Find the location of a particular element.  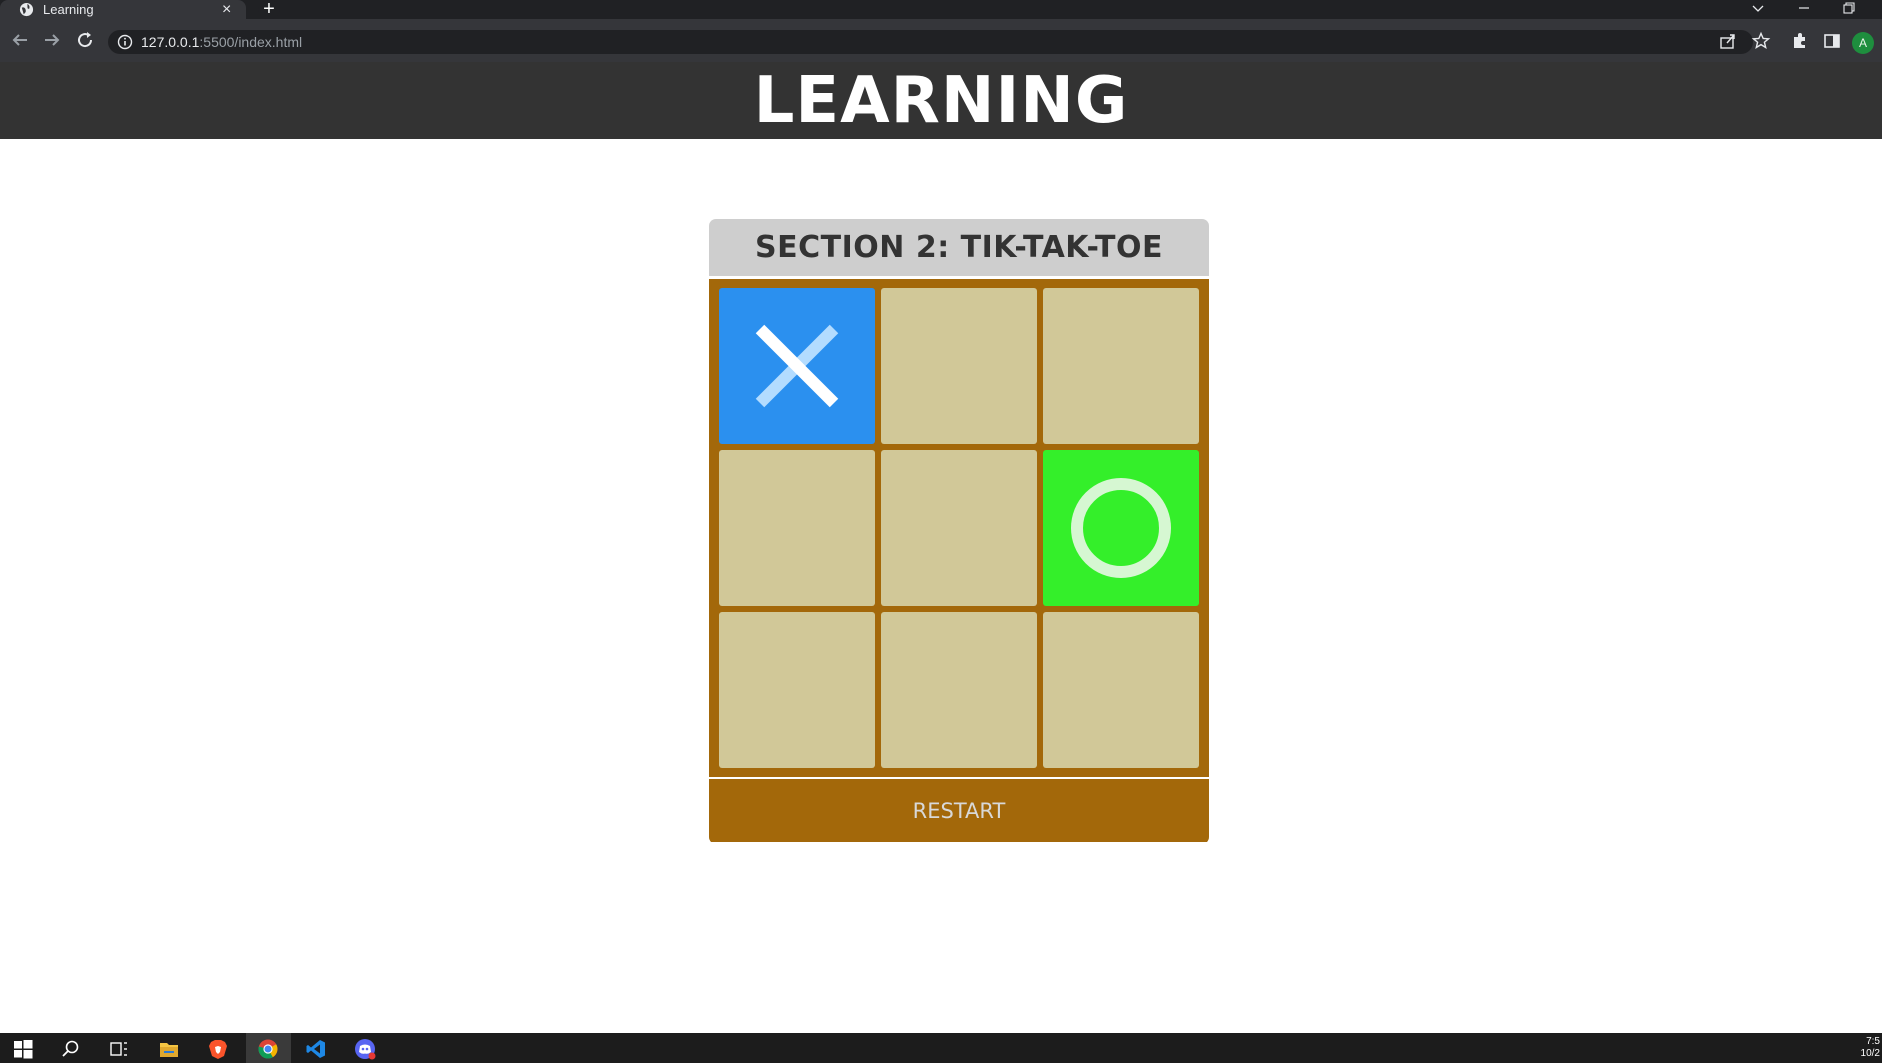

brave-icon is located at coordinates (218, 1049).